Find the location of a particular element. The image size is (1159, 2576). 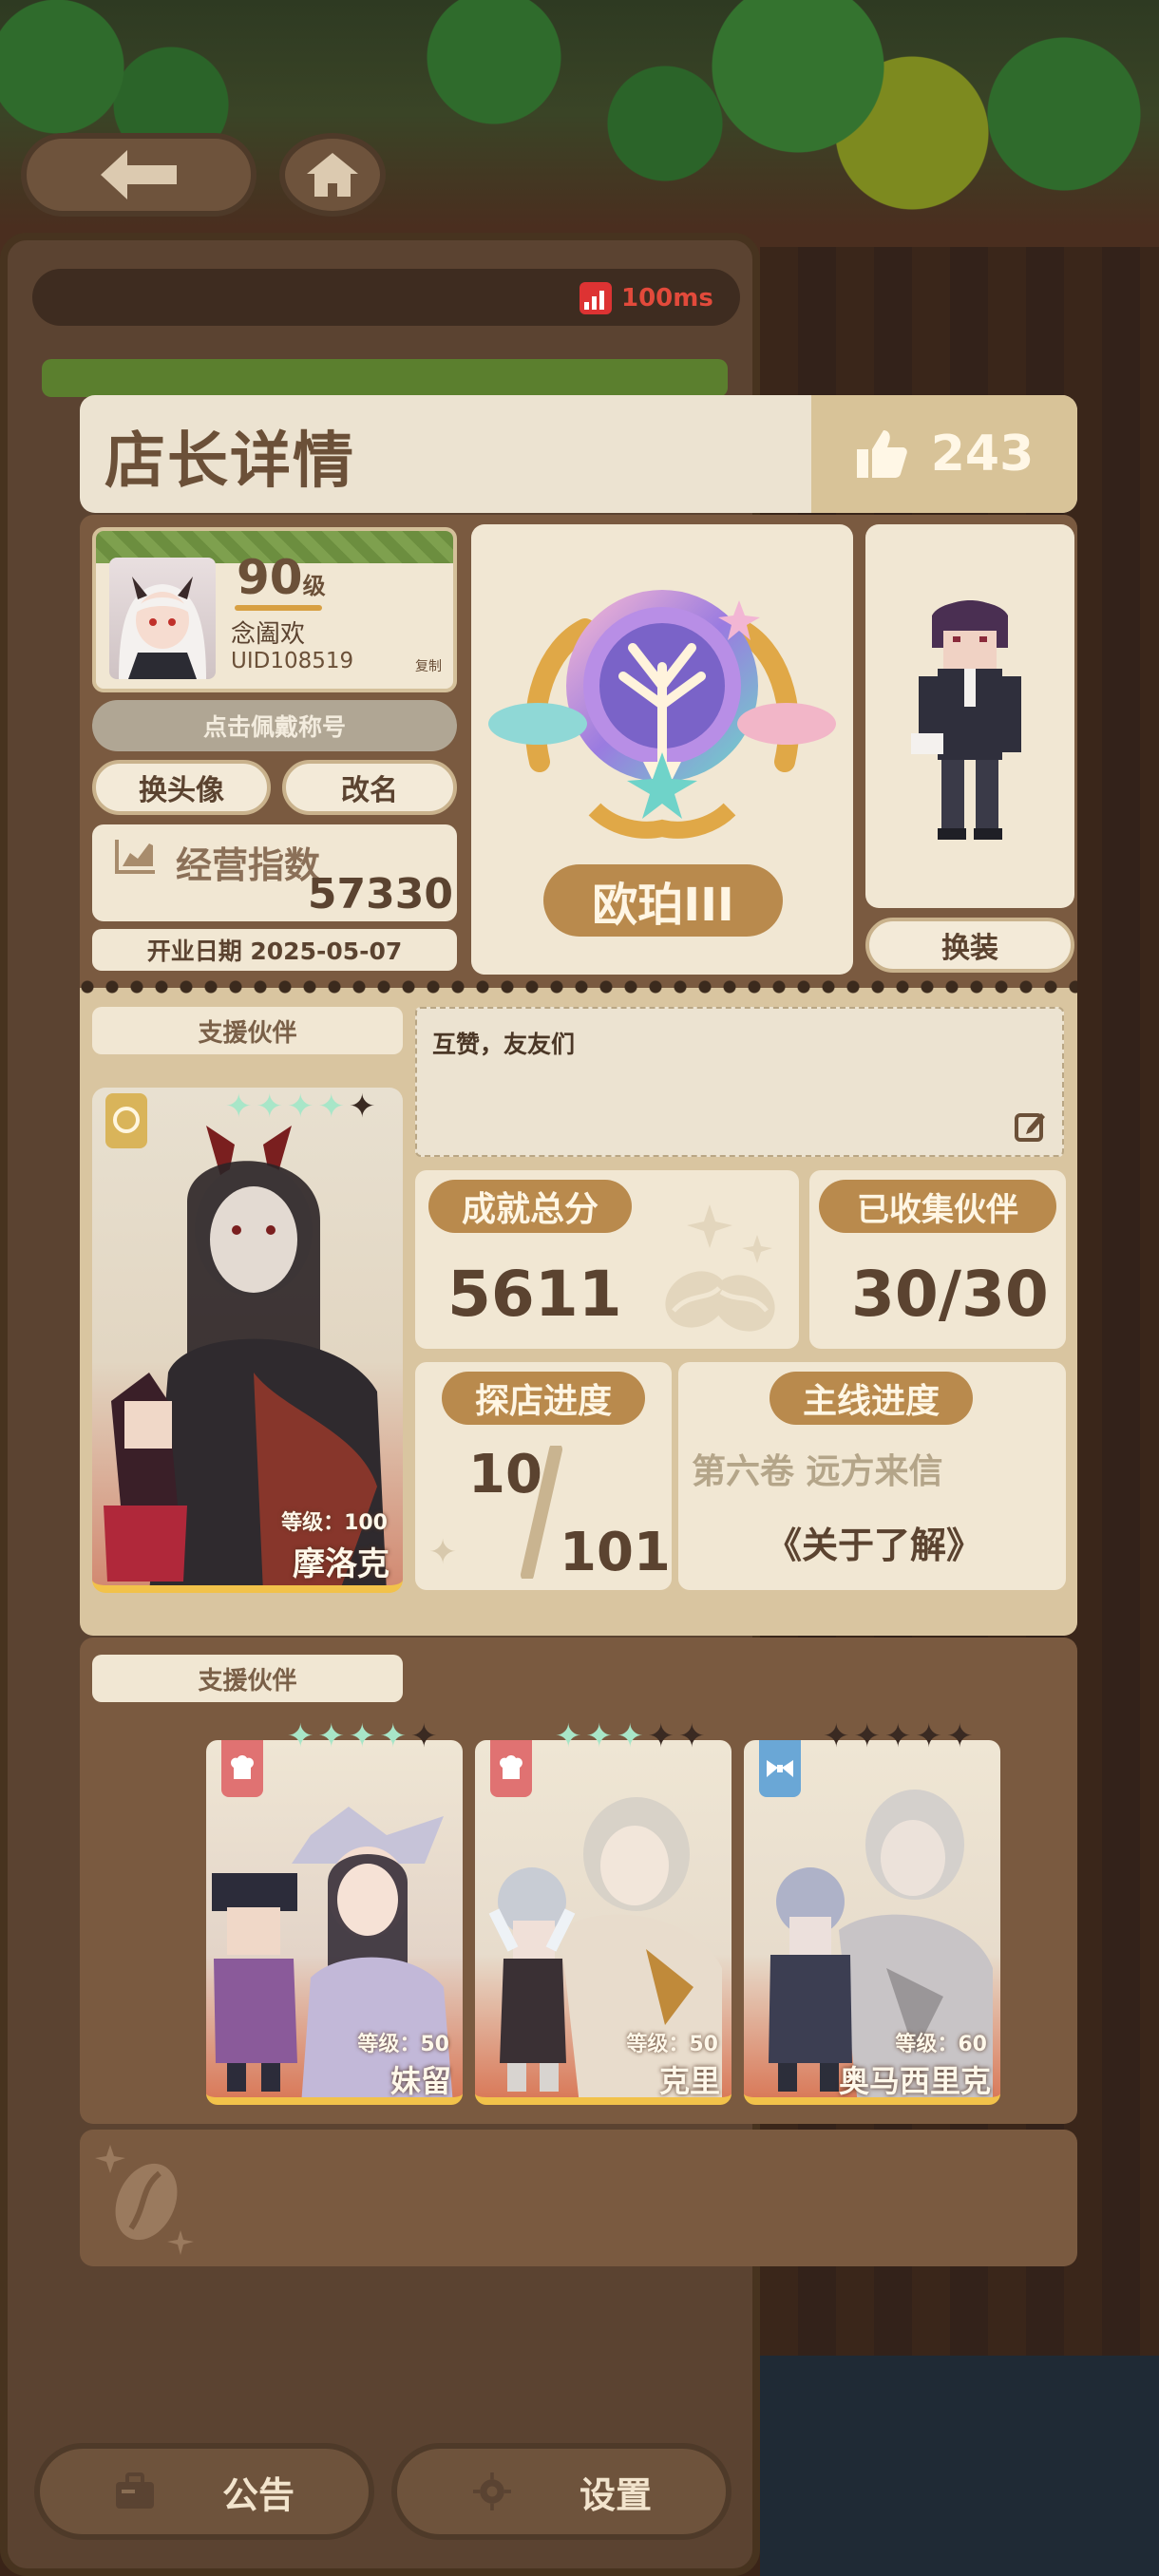

collected-partners-card: 已收集伙伴 30/30 is located at coordinates (937, 1259).